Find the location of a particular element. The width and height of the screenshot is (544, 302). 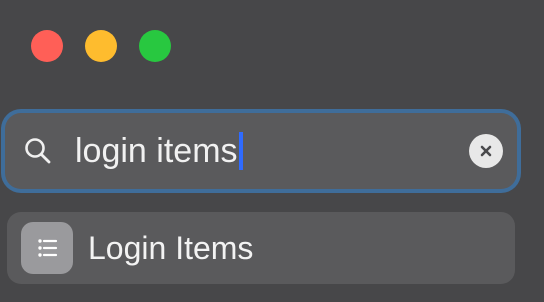

search-query: login items is located at coordinates (156, 151).